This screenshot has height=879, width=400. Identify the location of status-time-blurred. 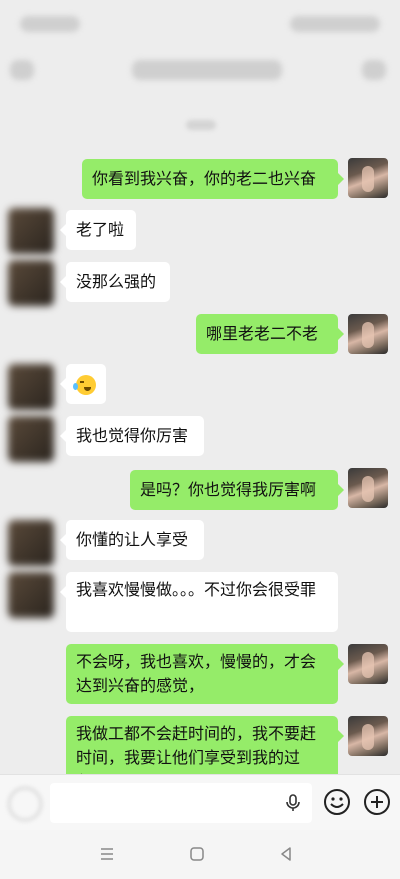
(50, 24).